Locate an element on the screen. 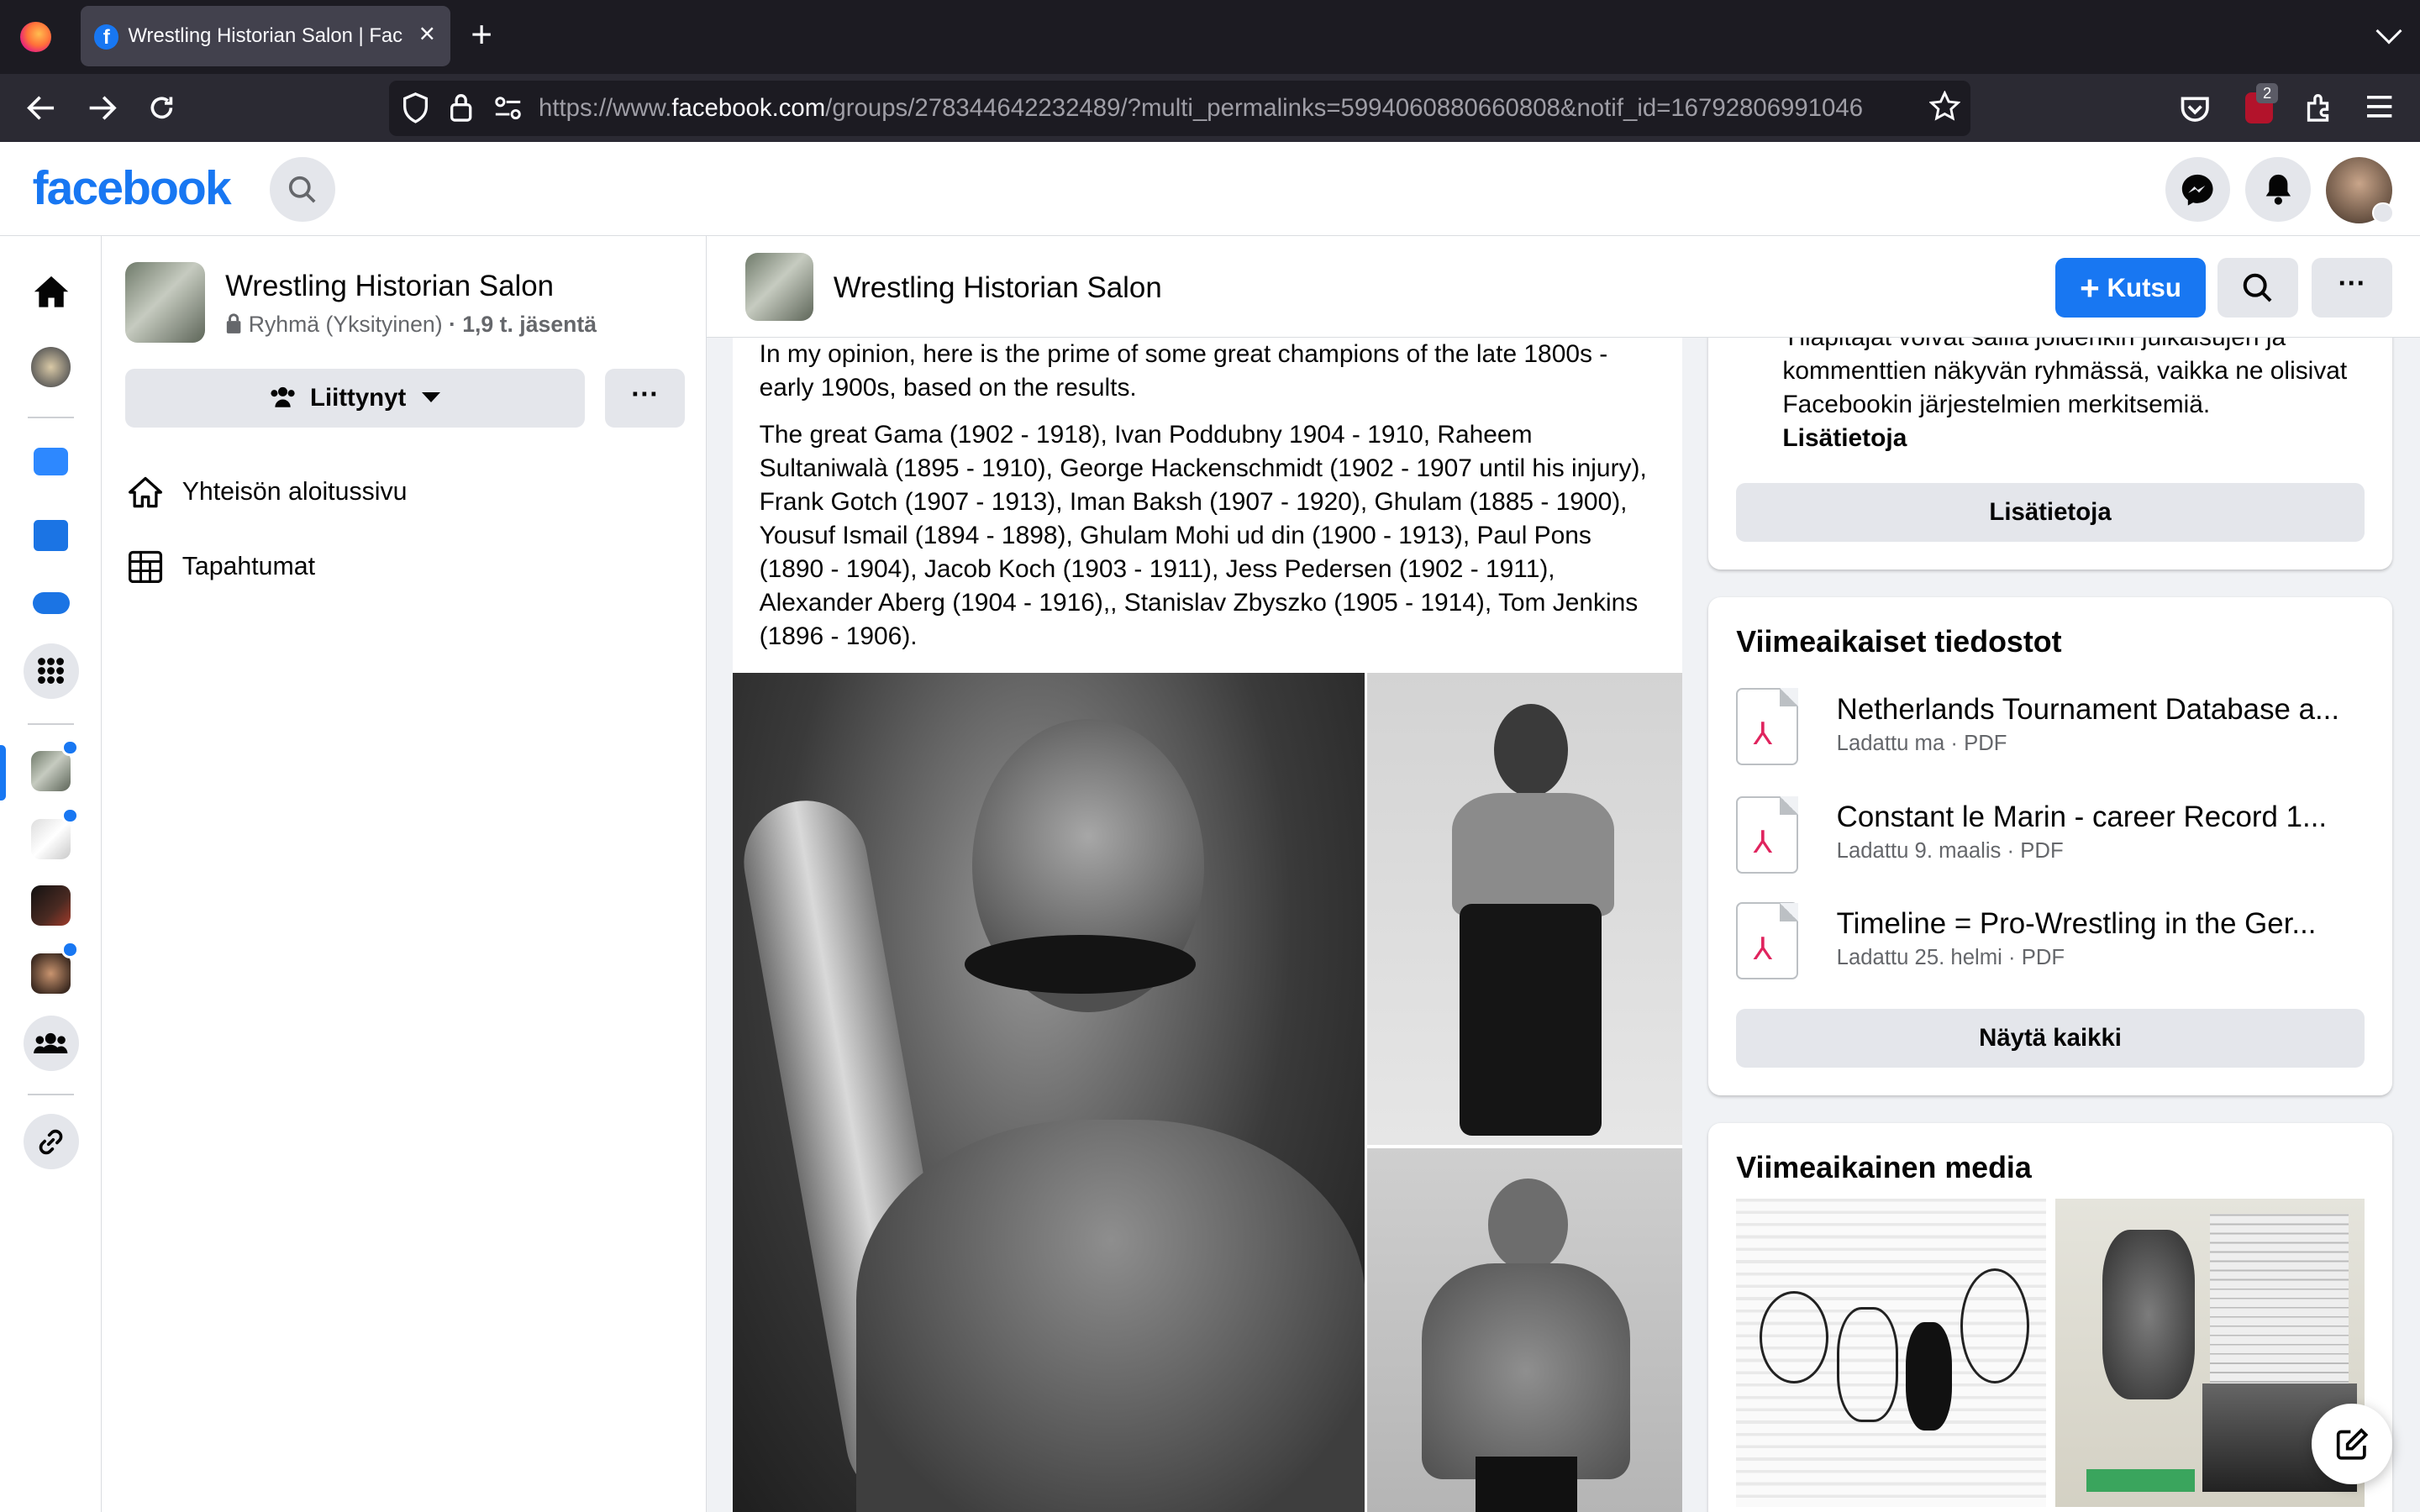 The width and height of the screenshot is (2420, 1512). header-more-button: ··· is located at coordinates (2352, 287).